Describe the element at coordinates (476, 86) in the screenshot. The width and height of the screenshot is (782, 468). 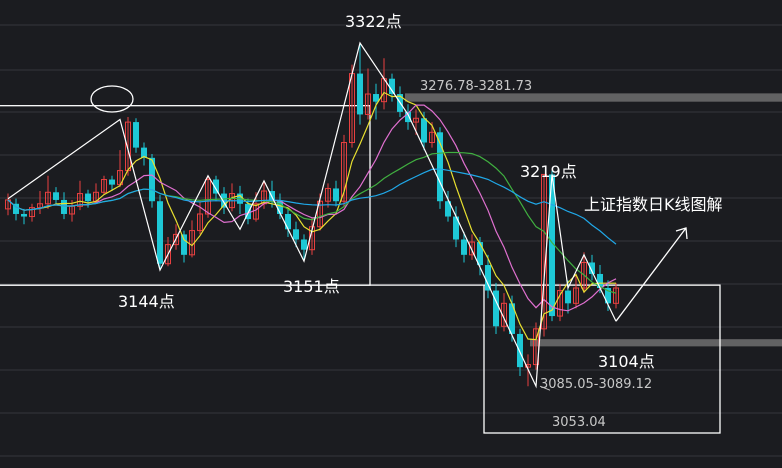
I see `band-upper-label: 3276.78-3281.73` at that location.